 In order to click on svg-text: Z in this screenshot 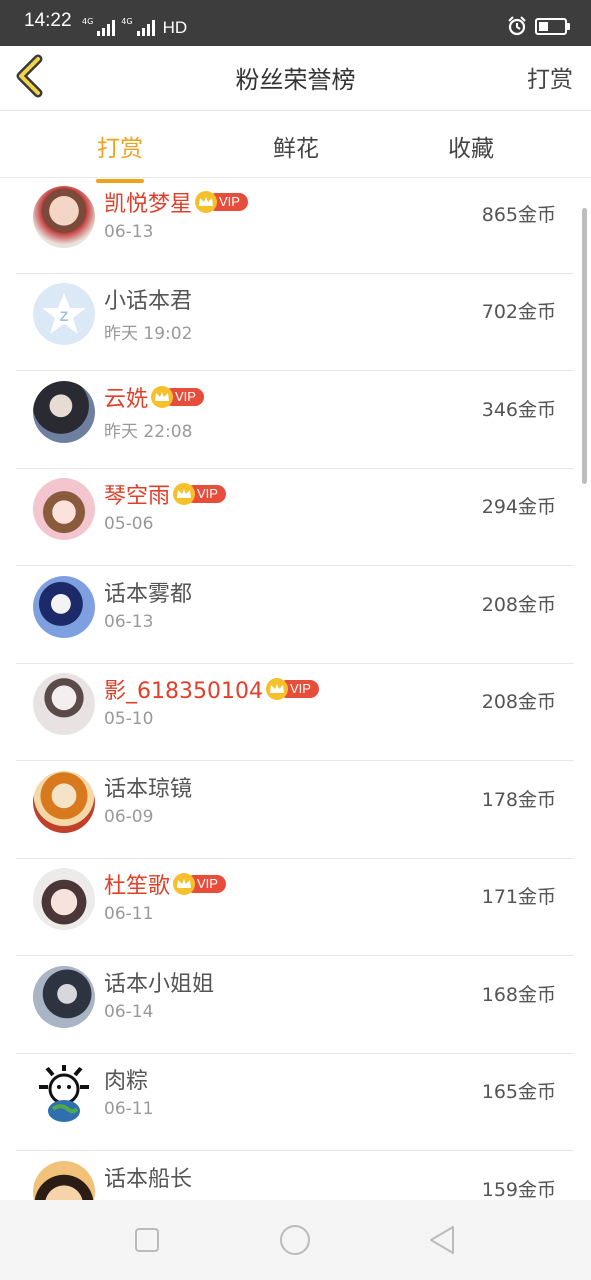, I will do `click(64, 316)`.